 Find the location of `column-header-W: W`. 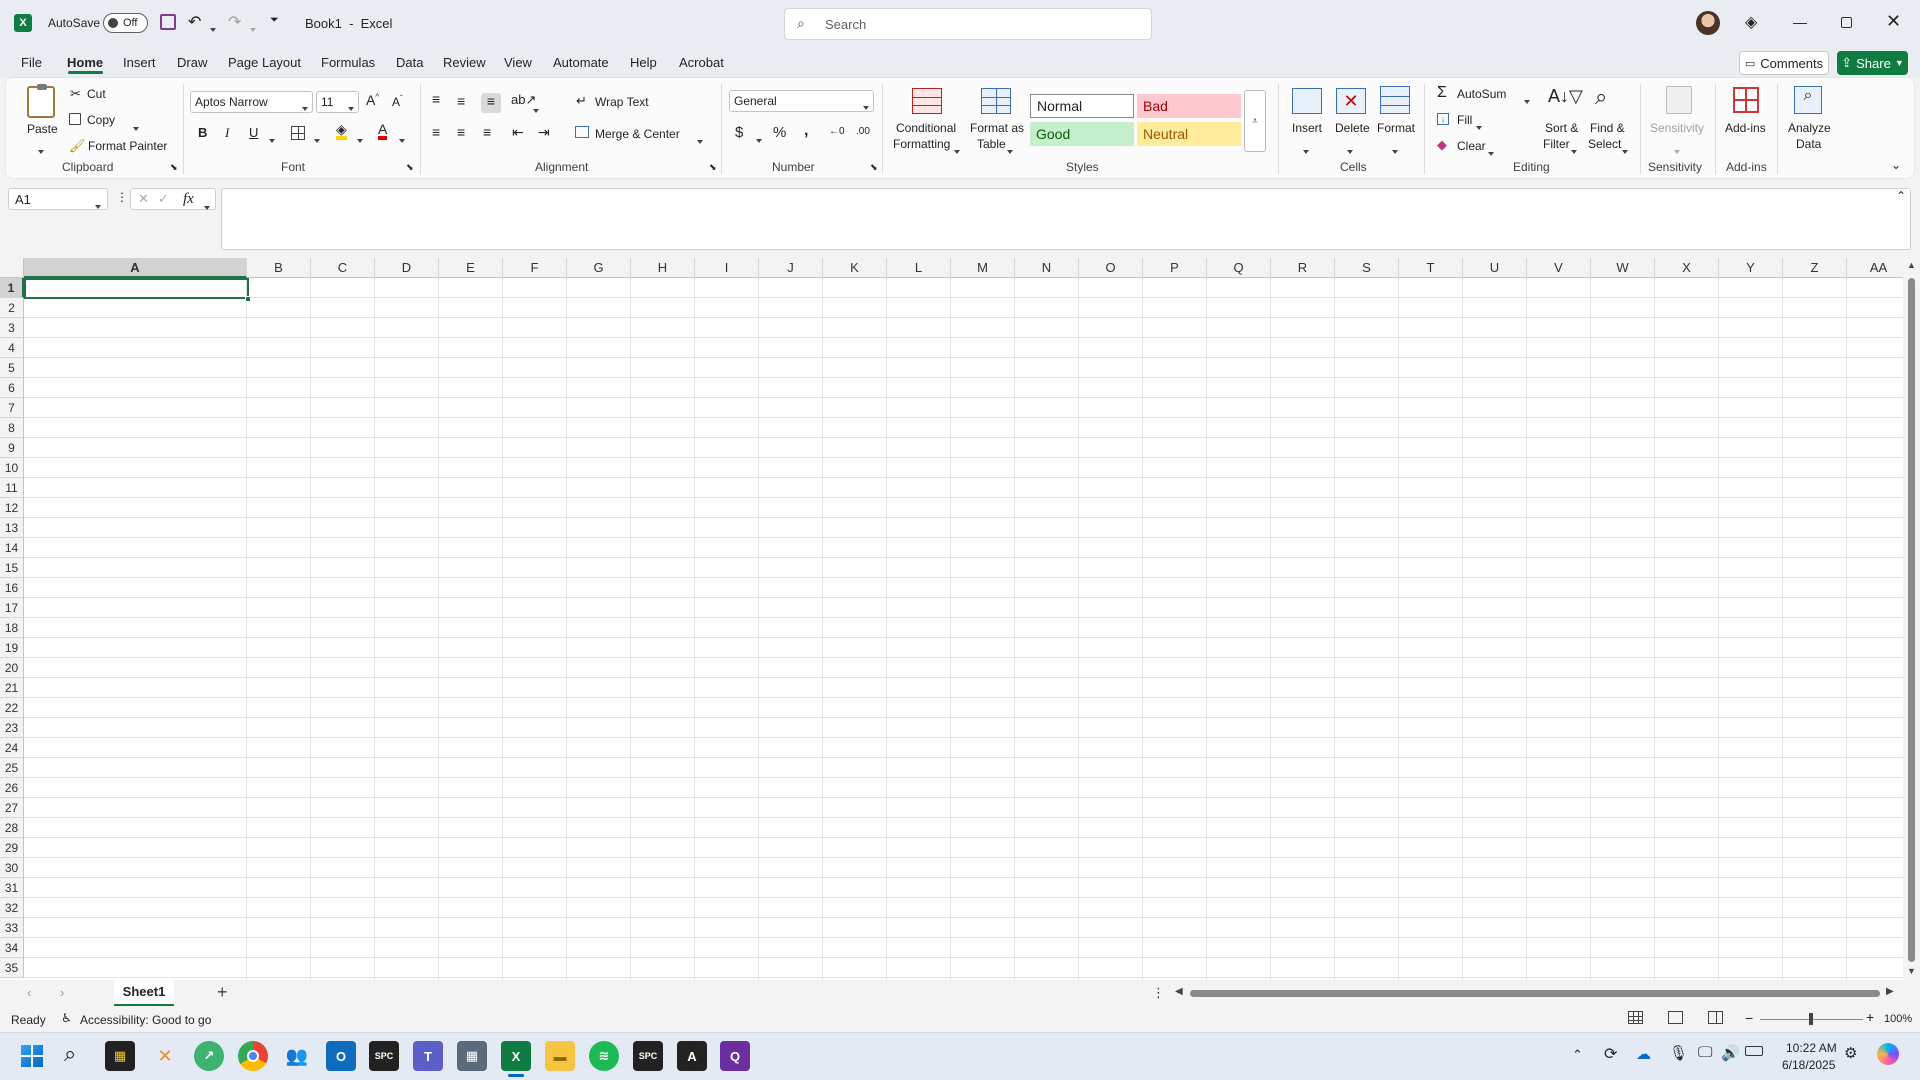

column-header-W: W is located at coordinates (1623, 268).